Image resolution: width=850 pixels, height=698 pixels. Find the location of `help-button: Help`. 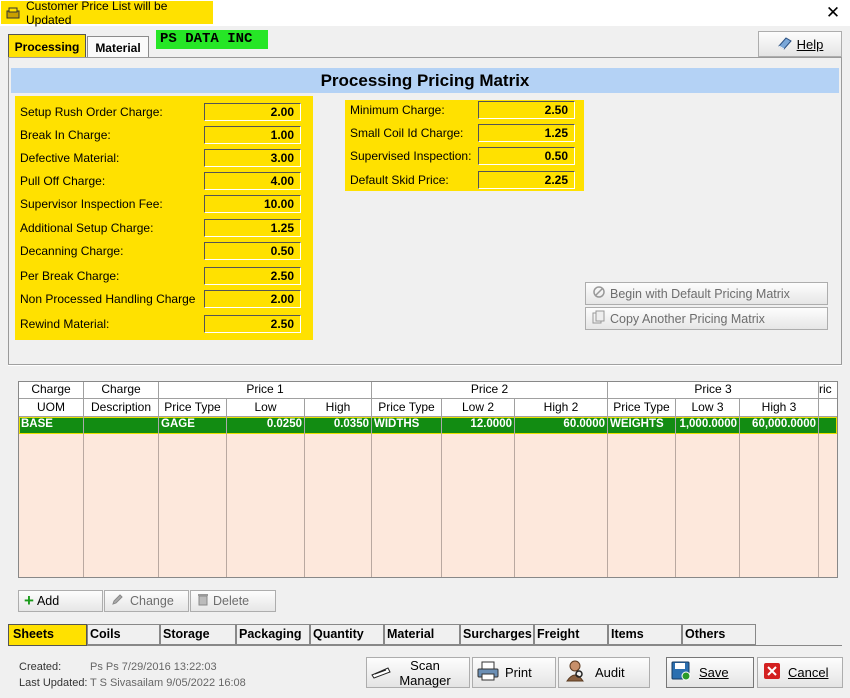

help-button: Help is located at coordinates (800, 44).